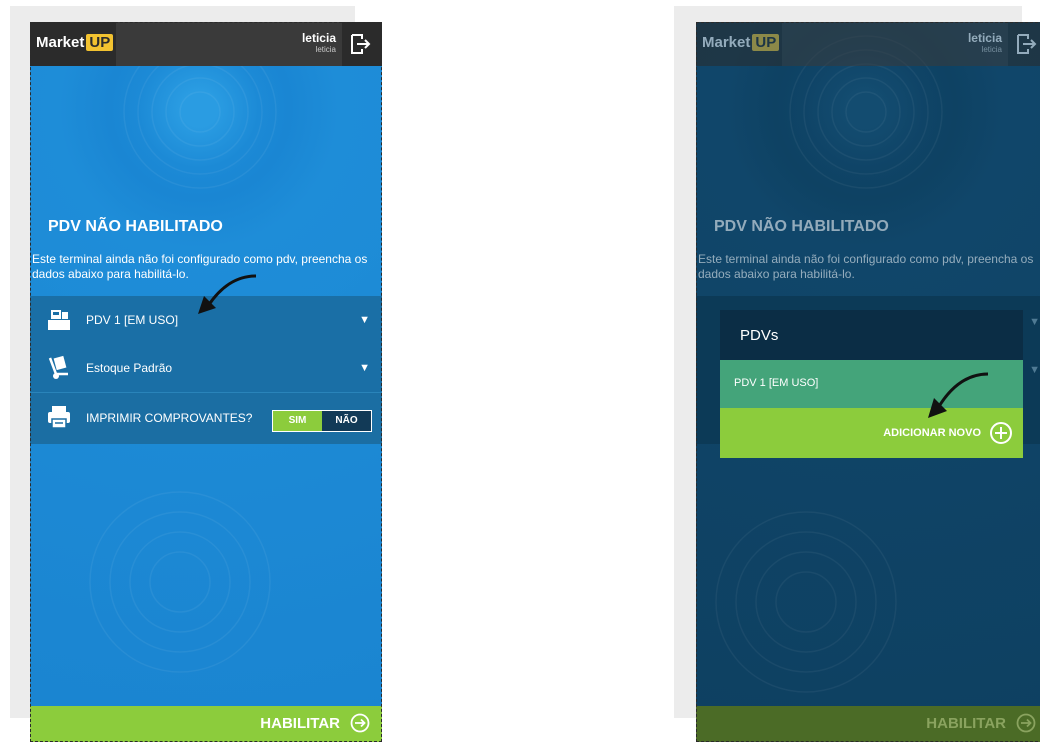 The width and height of the screenshot is (1040, 742). I want to click on pdv-select-label: PDV 1 [EM USO], so click(132, 320).